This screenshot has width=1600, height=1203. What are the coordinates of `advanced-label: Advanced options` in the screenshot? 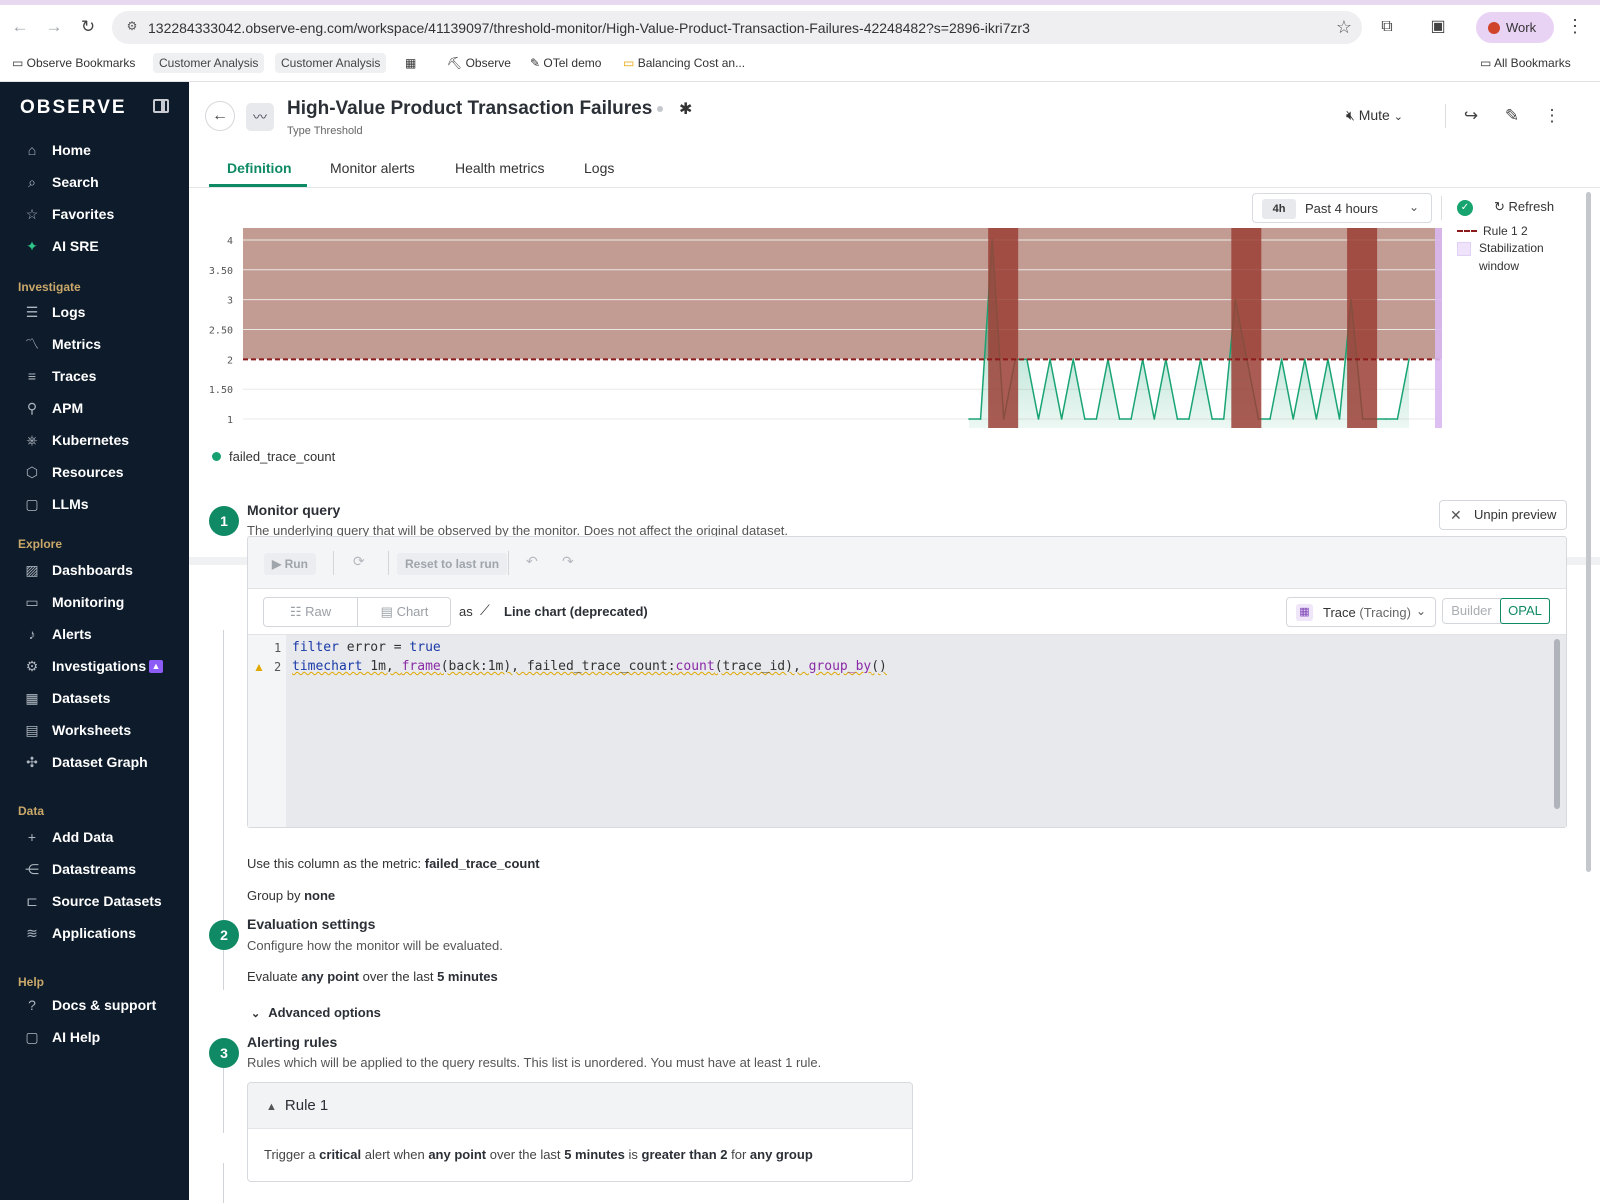 It's located at (324, 1012).